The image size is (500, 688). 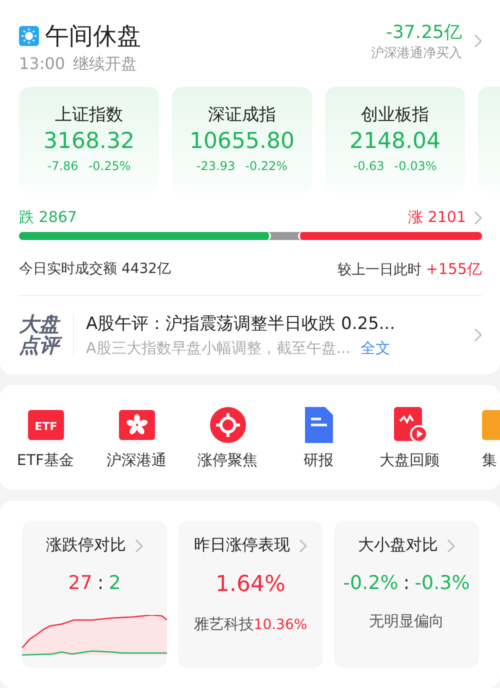 I want to click on index-value: 2148.04, so click(x=395, y=141).